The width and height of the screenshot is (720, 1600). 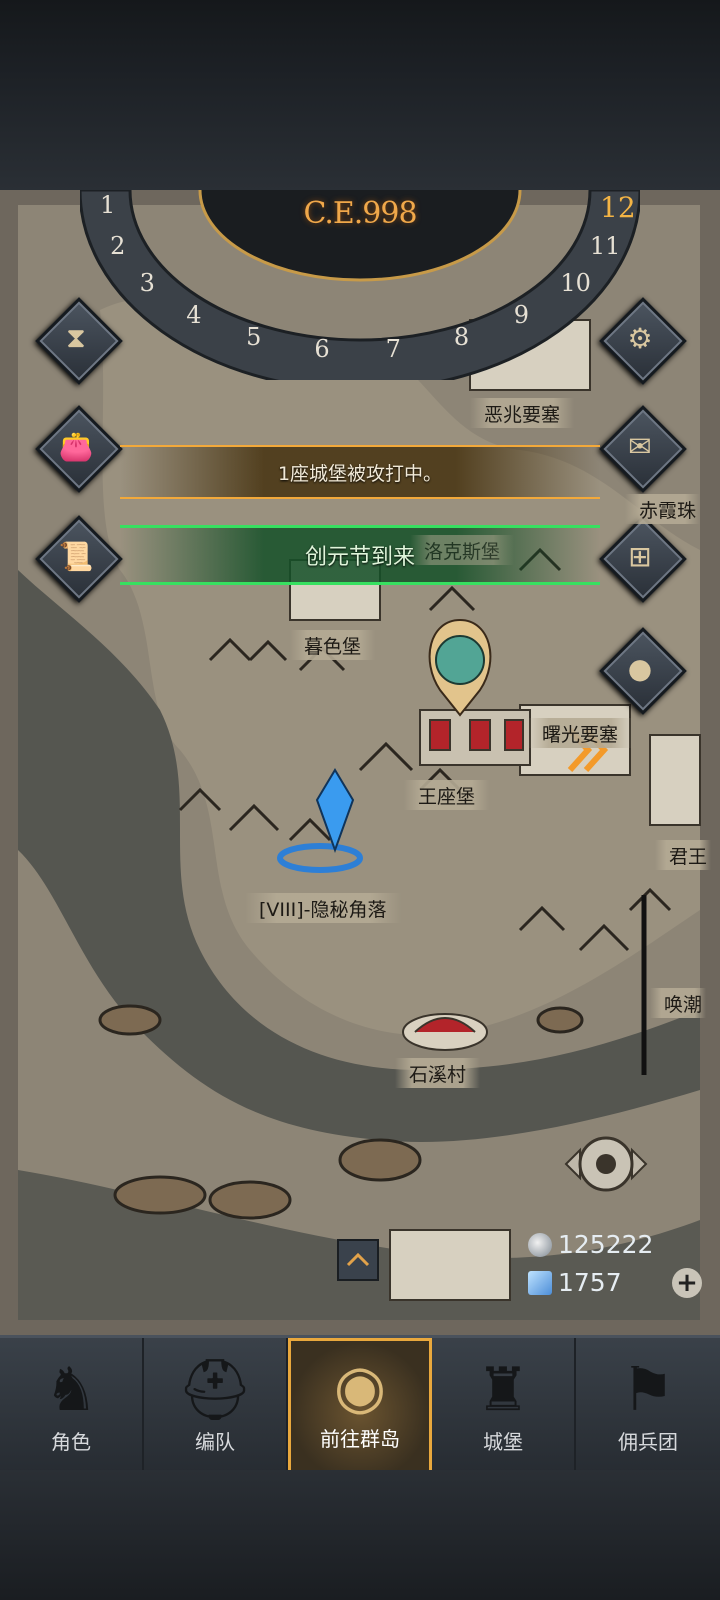 I want to click on attack-notice-text: 1座城堡被攻打中。, so click(x=360, y=473).